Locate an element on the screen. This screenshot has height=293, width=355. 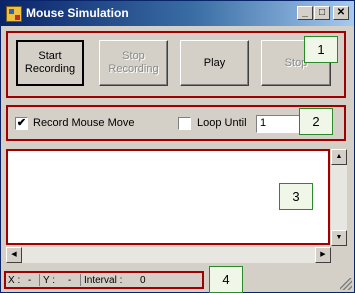
start-recording-label-line1: Start is located at coordinates (50, 56).